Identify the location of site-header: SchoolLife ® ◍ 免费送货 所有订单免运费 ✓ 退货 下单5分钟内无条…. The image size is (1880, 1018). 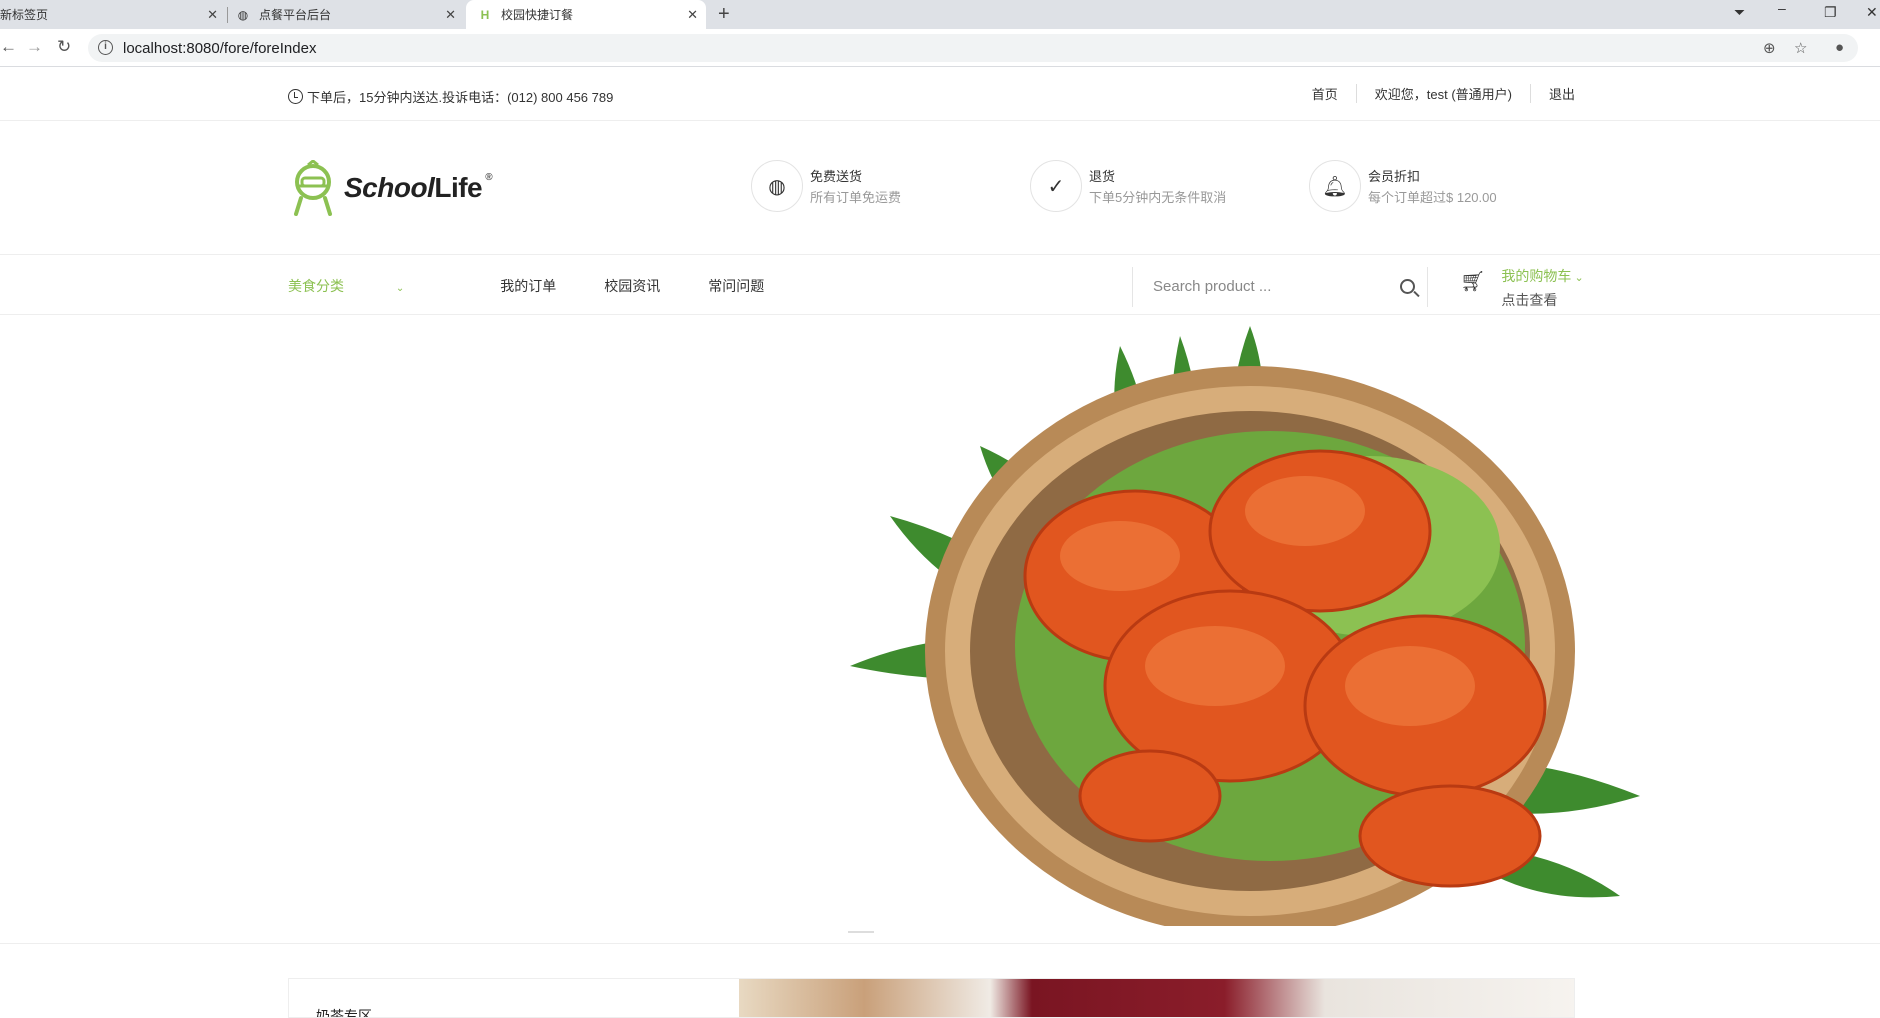
(940, 188).